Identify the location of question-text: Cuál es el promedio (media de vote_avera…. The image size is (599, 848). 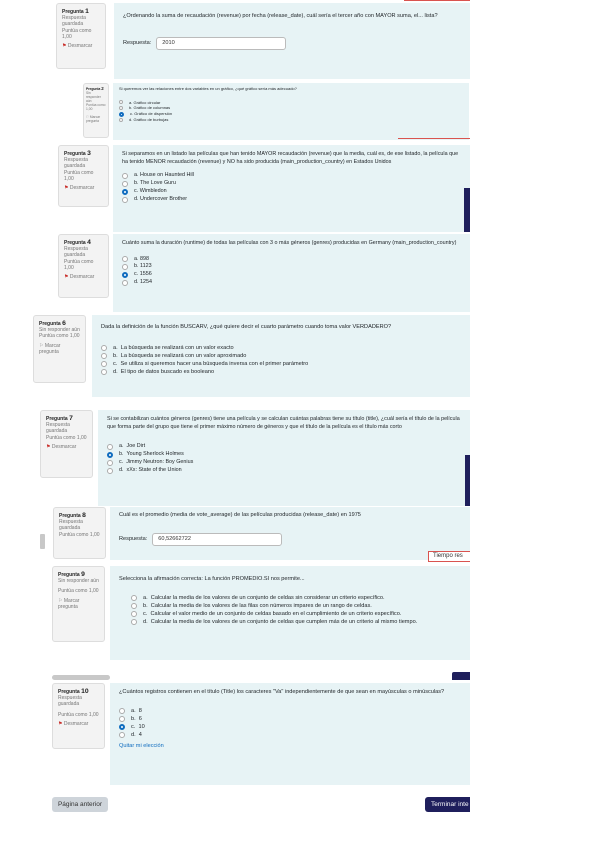
(240, 515).